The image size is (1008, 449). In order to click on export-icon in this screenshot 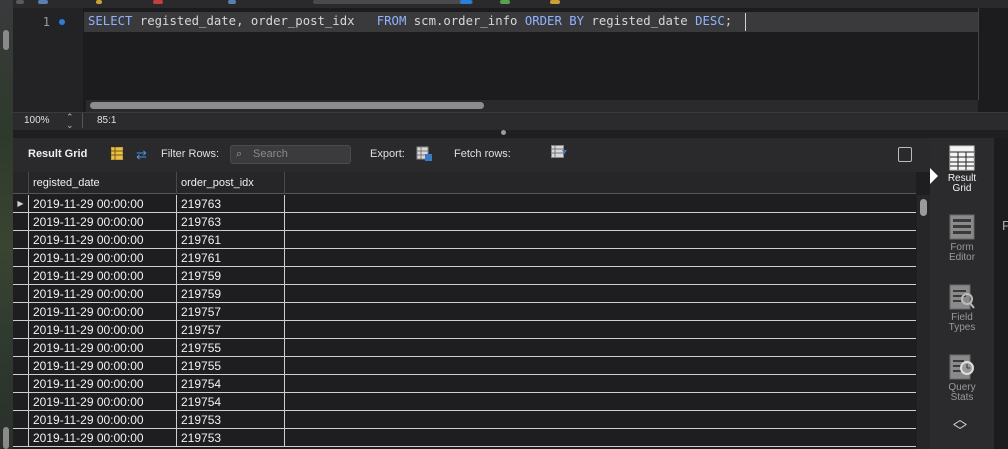, I will do `click(424, 153)`.